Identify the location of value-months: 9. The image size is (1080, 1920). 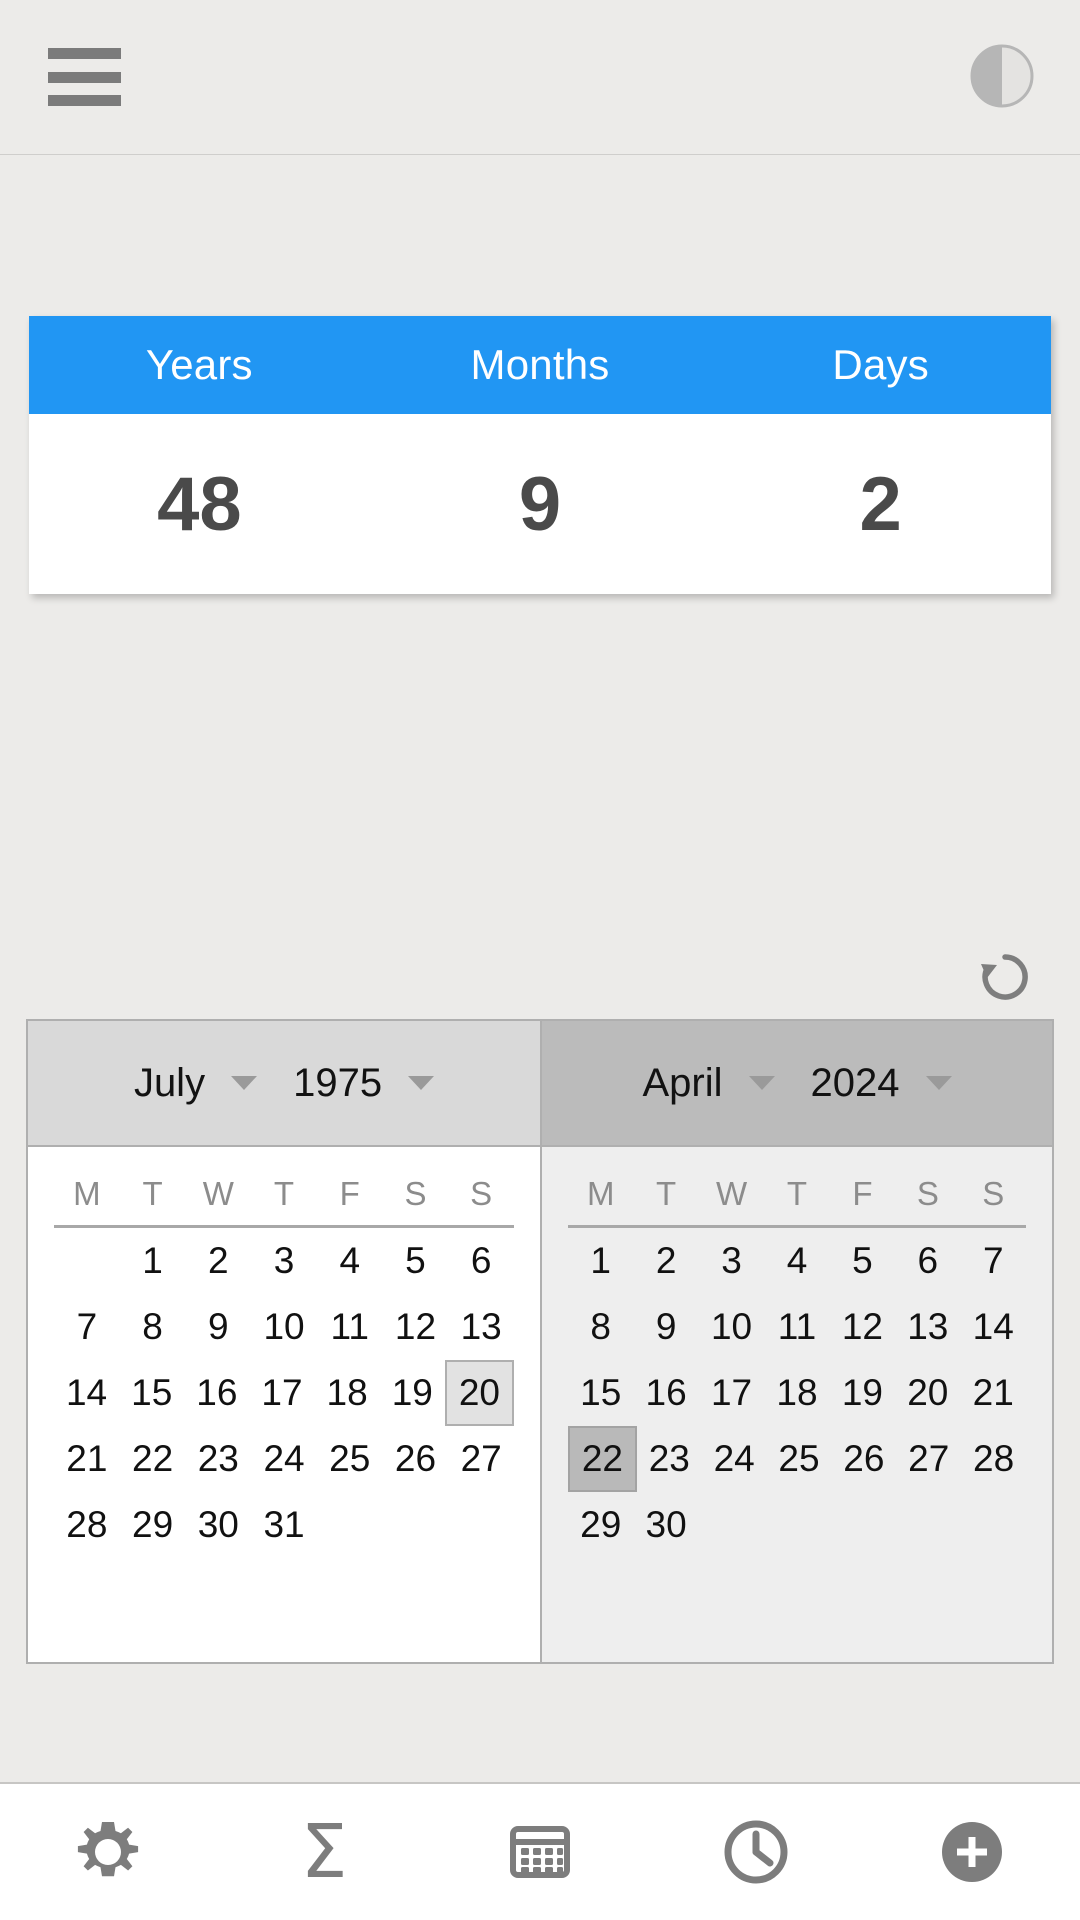
(540, 504).